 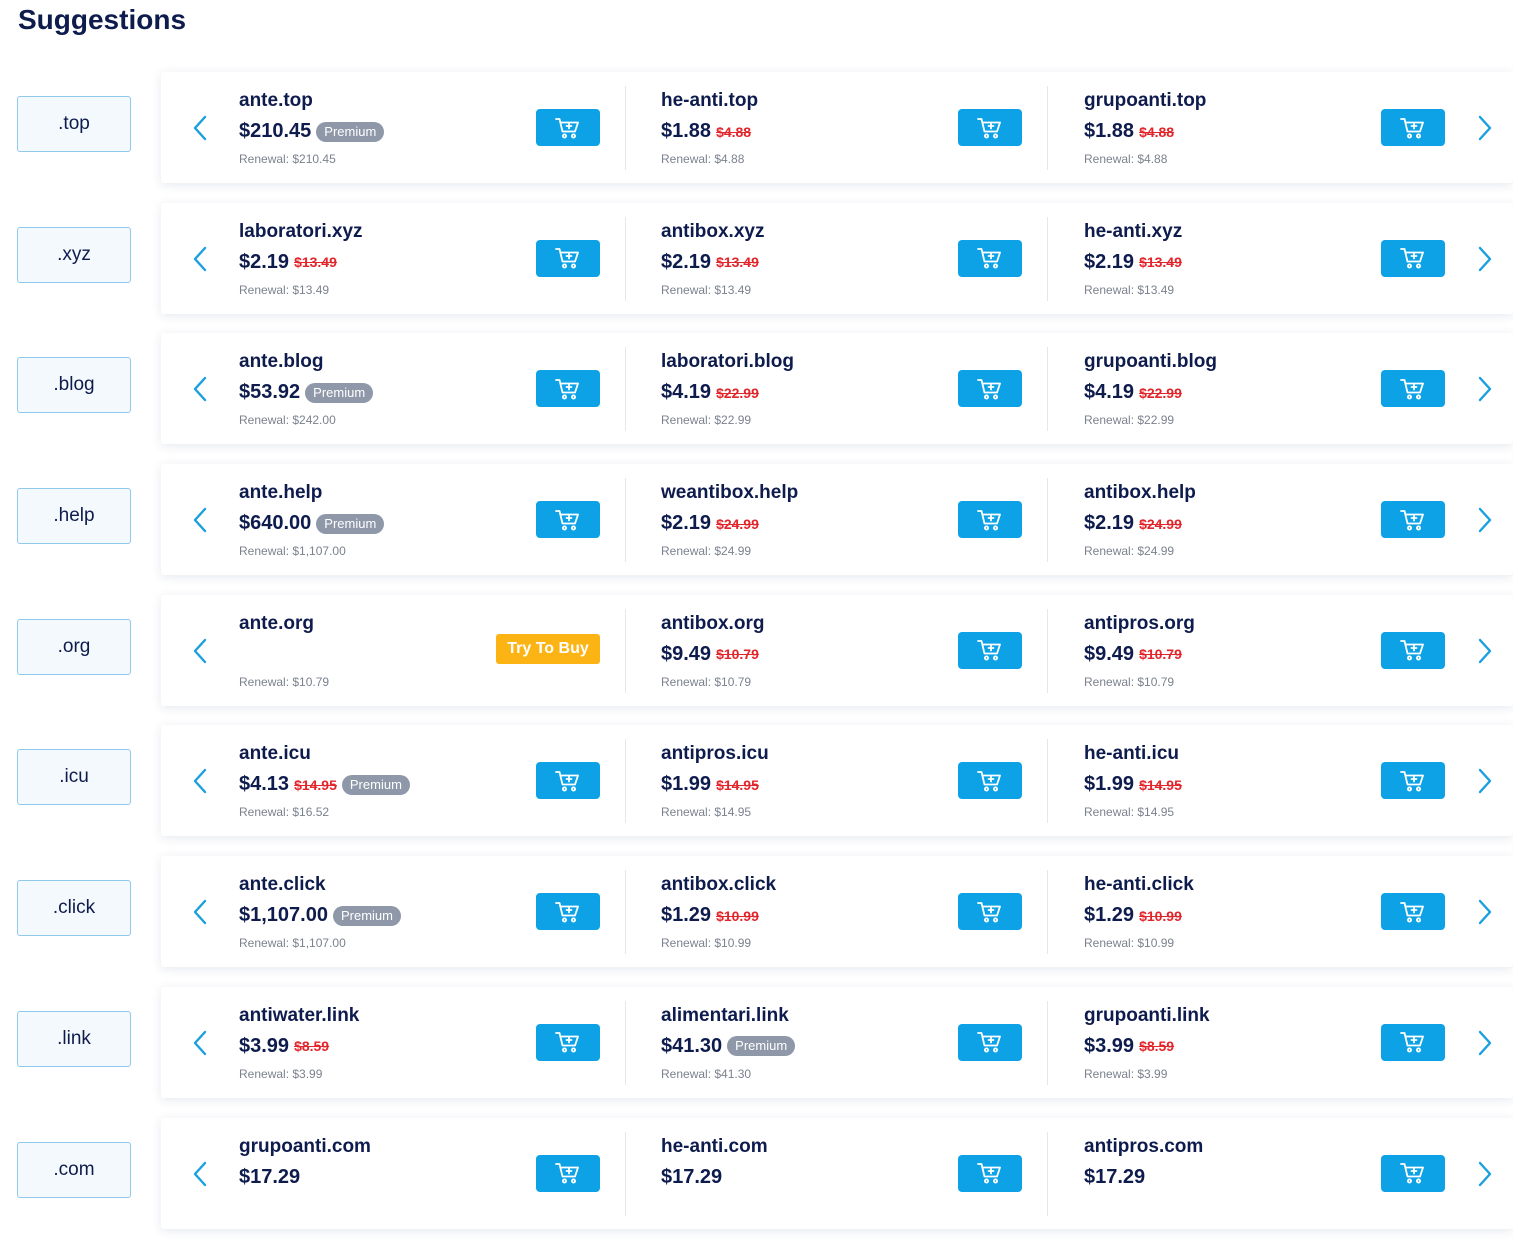 What do you see at coordinates (74, 777) in the screenshot?
I see `tld-tab-icu: .icu` at bounding box center [74, 777].